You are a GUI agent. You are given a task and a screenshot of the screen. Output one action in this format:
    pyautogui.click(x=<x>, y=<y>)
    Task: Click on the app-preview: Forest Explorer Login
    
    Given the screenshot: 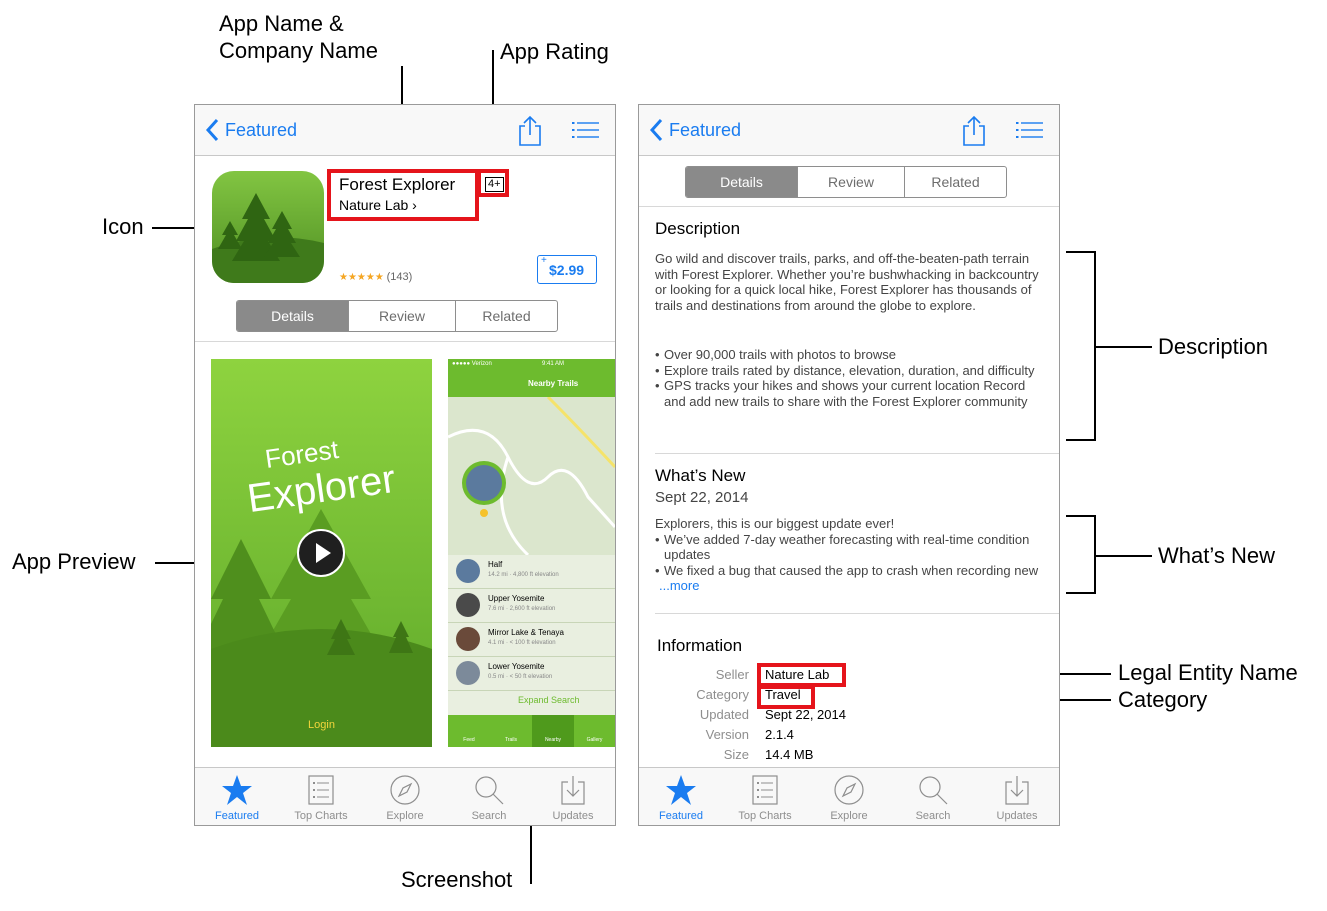 What is the action you would take?
    pyautogui.click(x=321, y=553)
    